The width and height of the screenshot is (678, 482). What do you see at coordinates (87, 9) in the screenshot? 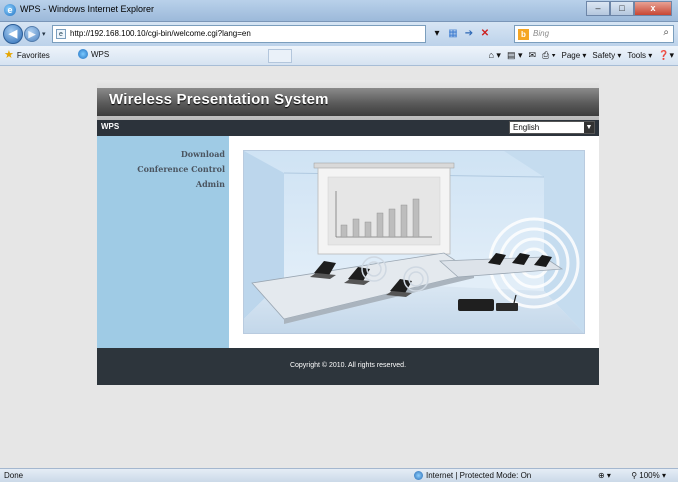
I see `window-title: WPS - Windows Internet Explorer` at bounding box center [87, 9].